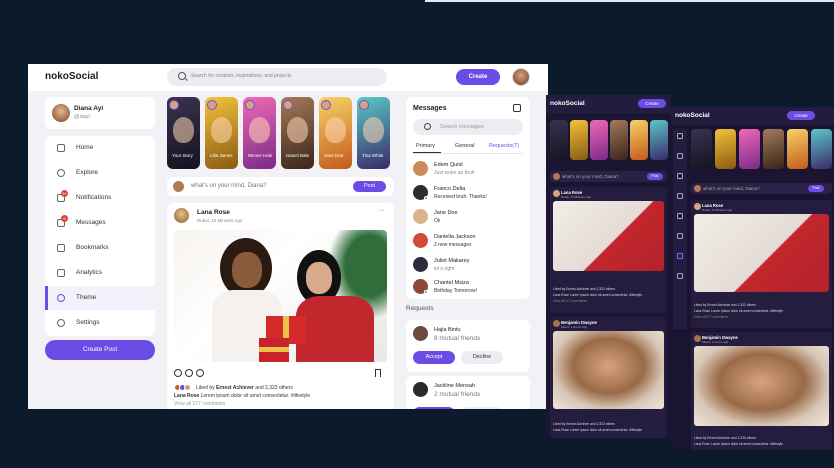  What do you see at coordinates (100, 113) in the screenshot?
I see `profile-card: Diana Ayi @dayi` at bounding box center [100, 113].